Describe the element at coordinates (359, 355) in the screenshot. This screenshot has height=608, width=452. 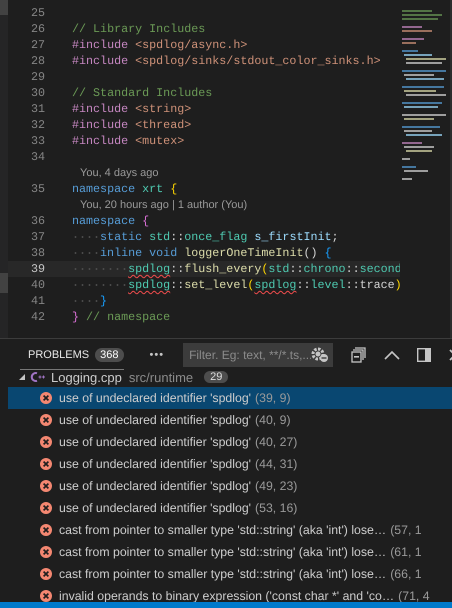
I see `collapse-all-icon` at that location.